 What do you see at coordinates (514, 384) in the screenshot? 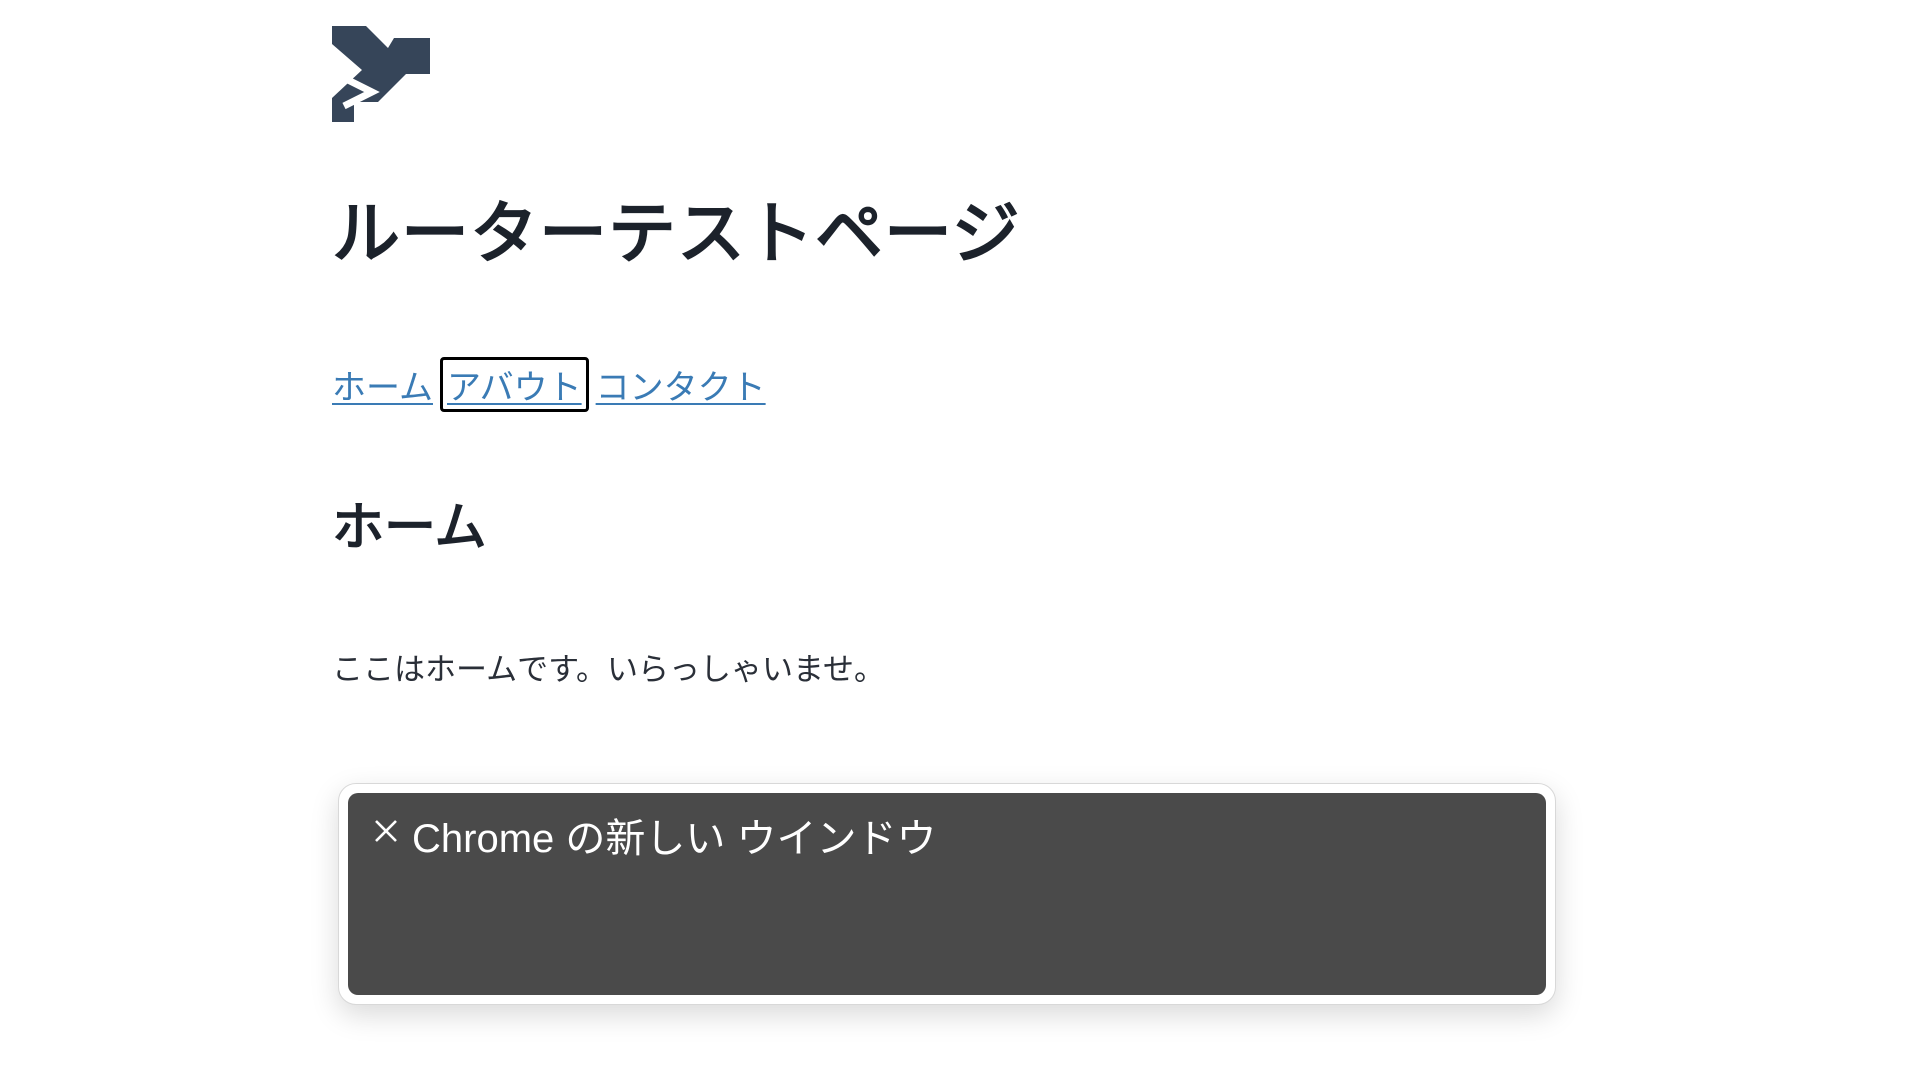
I see `nav-link-about: アバウト` at bounding box center [514, 384].